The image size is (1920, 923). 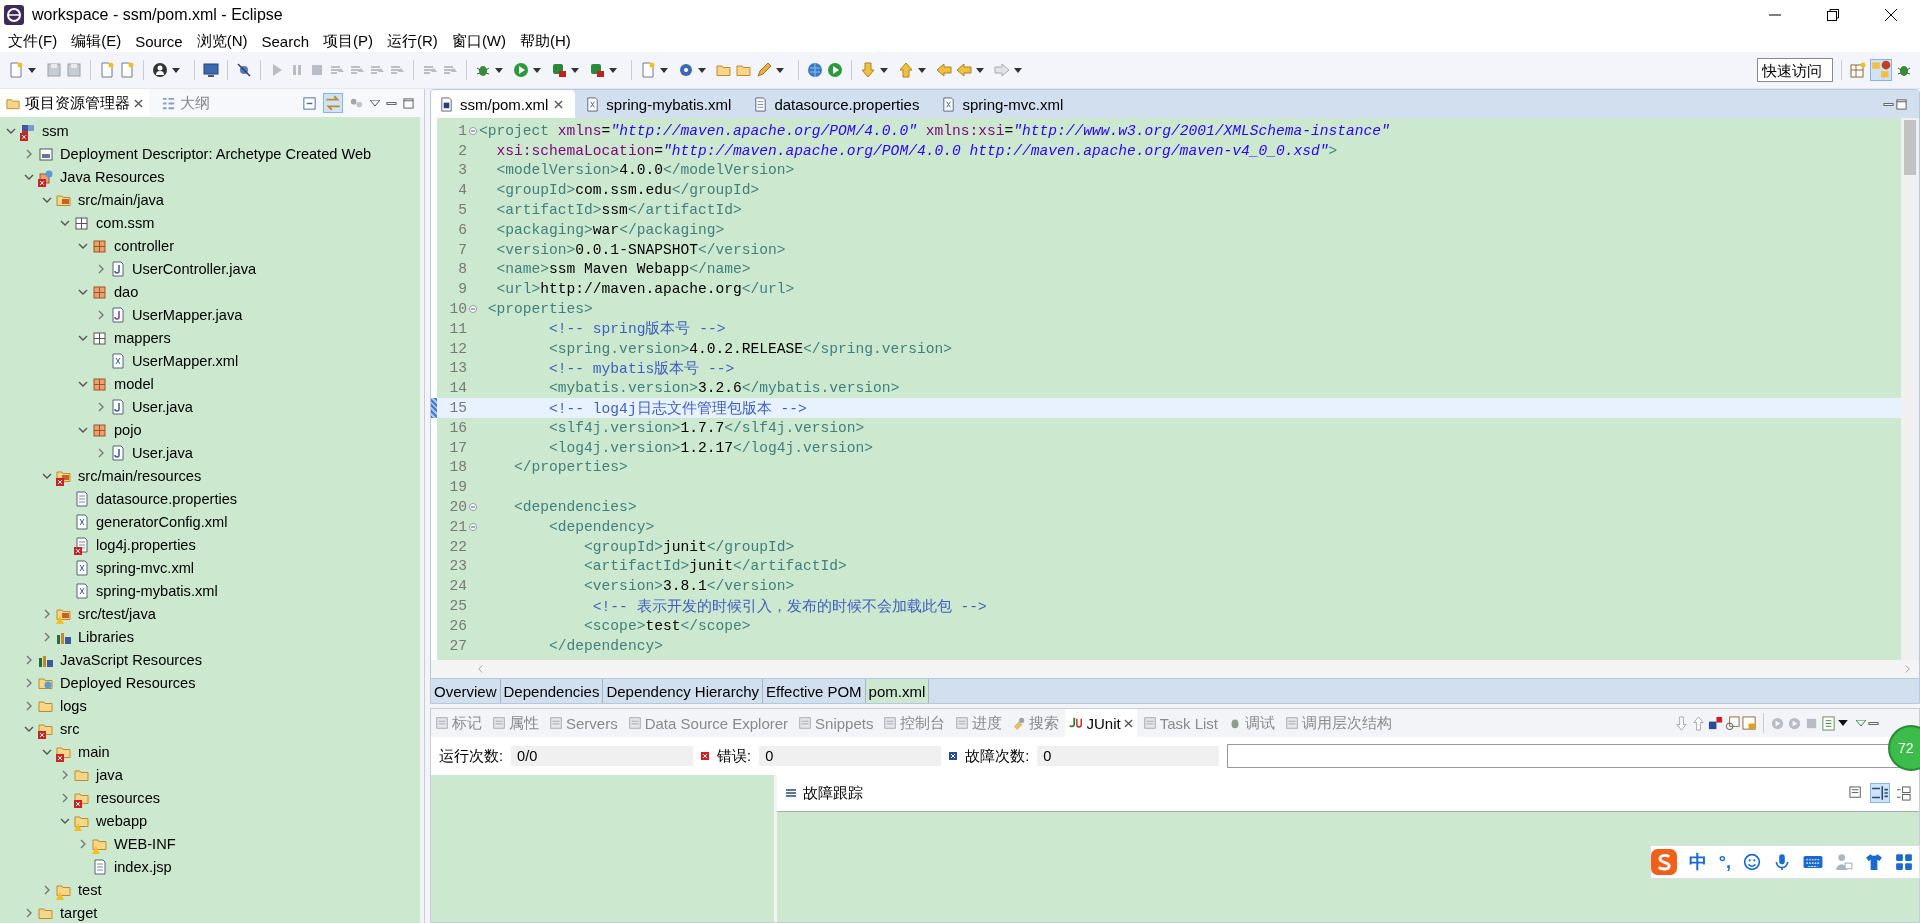 I want to click on tree-item: pojo, so click(x=210, y=429).